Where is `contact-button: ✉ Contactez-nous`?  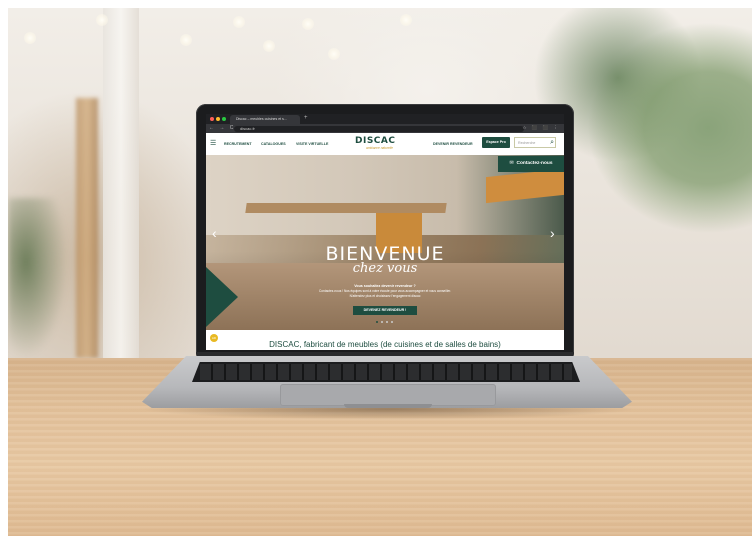
contact-button: ✉ Contactez-nous is located at coordinates (531, 164).